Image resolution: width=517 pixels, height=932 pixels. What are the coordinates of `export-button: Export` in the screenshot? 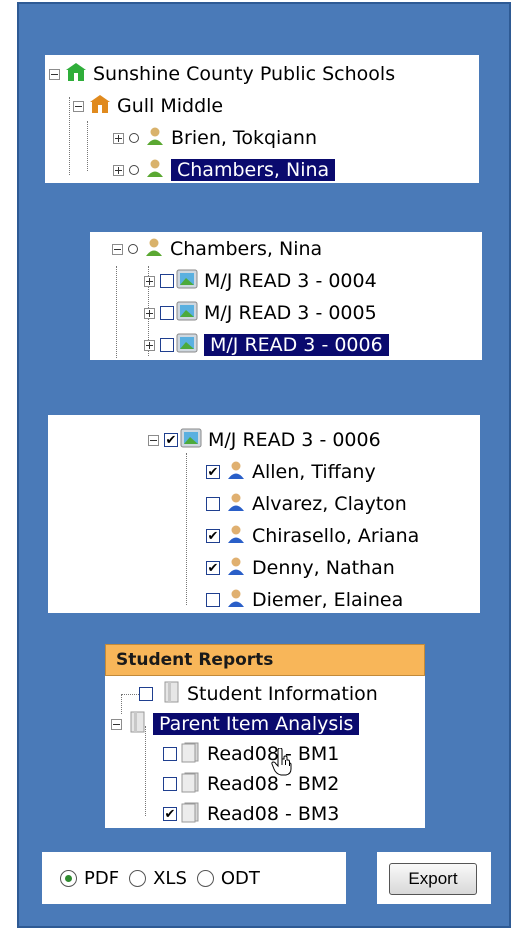 It's located at (433, 879).